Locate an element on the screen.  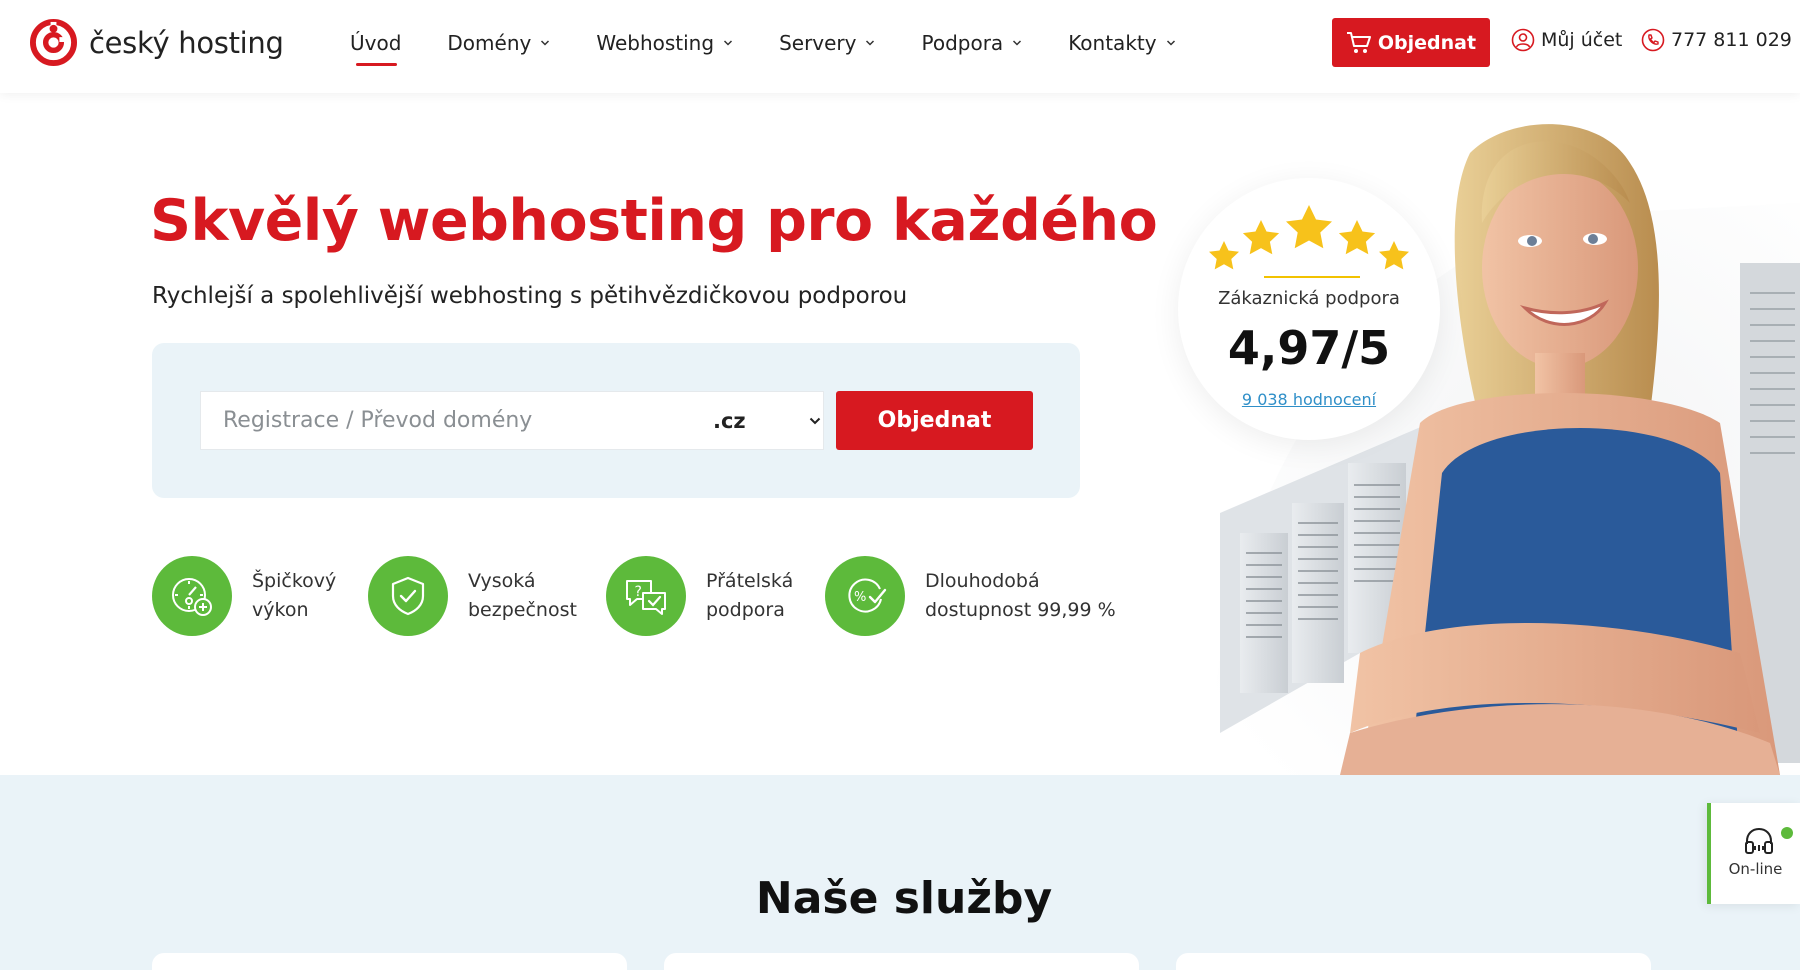
speedometer-icon is located at coordinates (192, 597).